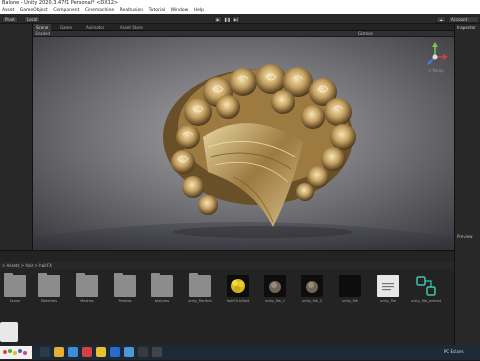 The image size is (480, 361). What do you see at coordinates (87, 352) in the screenshot?
I see `opera-icon` at bounding box center [87, 352].